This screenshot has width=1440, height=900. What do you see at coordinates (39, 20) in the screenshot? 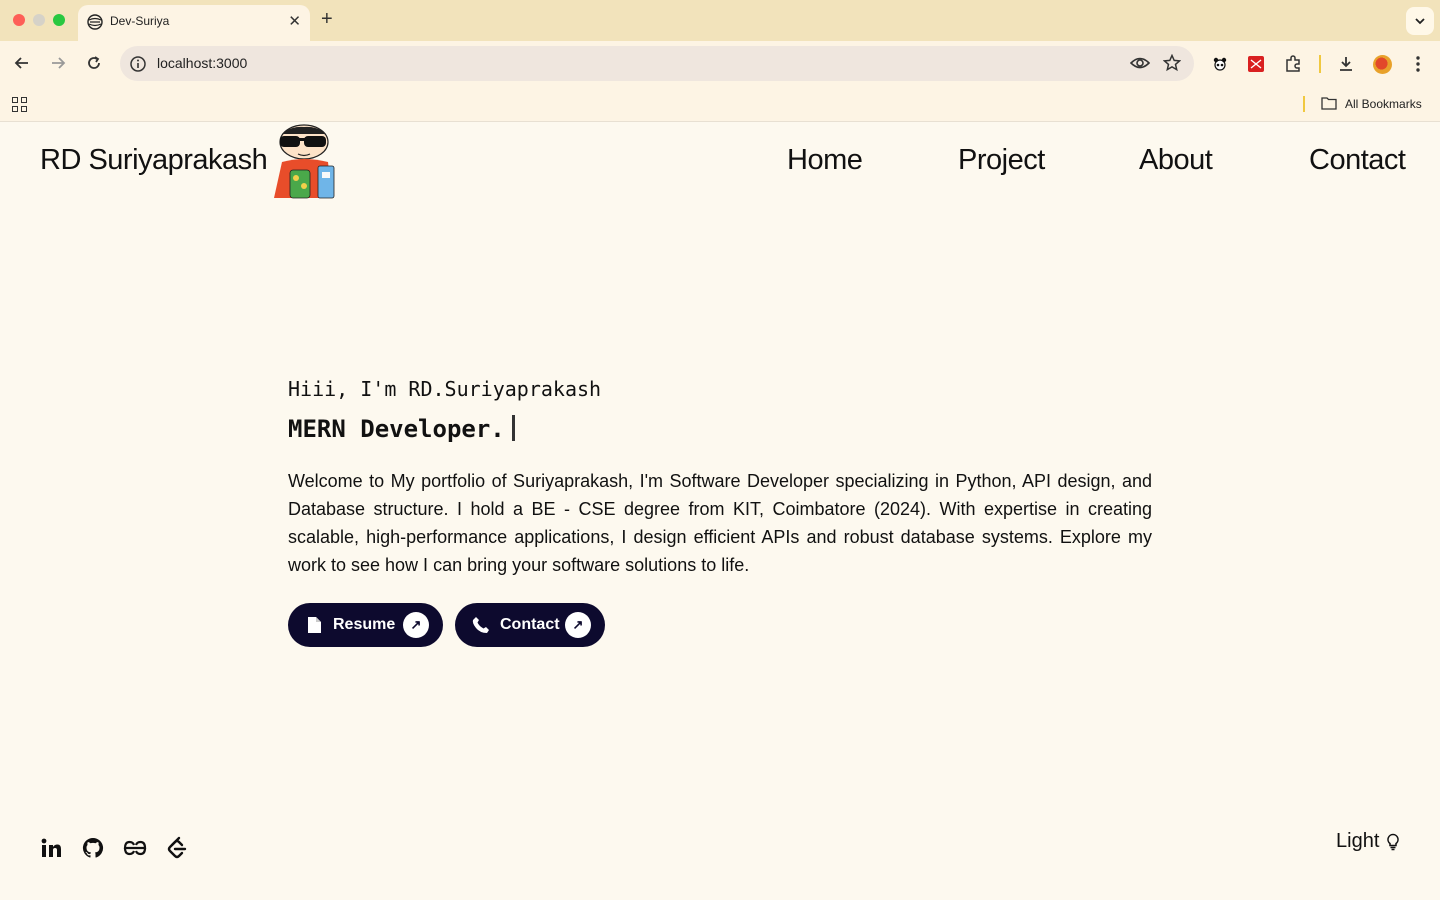
I see `minimize-window-button` at bounding box center [39, 20].